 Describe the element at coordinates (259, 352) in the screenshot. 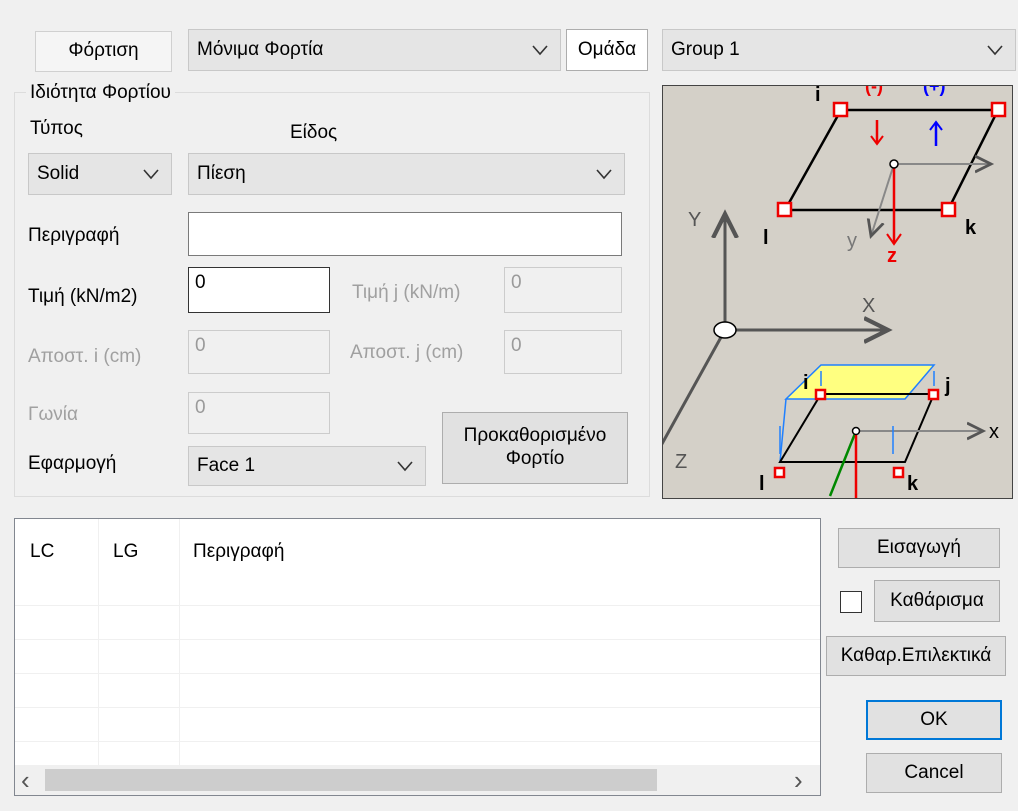

I see `dist-i-field: 0` at that location.